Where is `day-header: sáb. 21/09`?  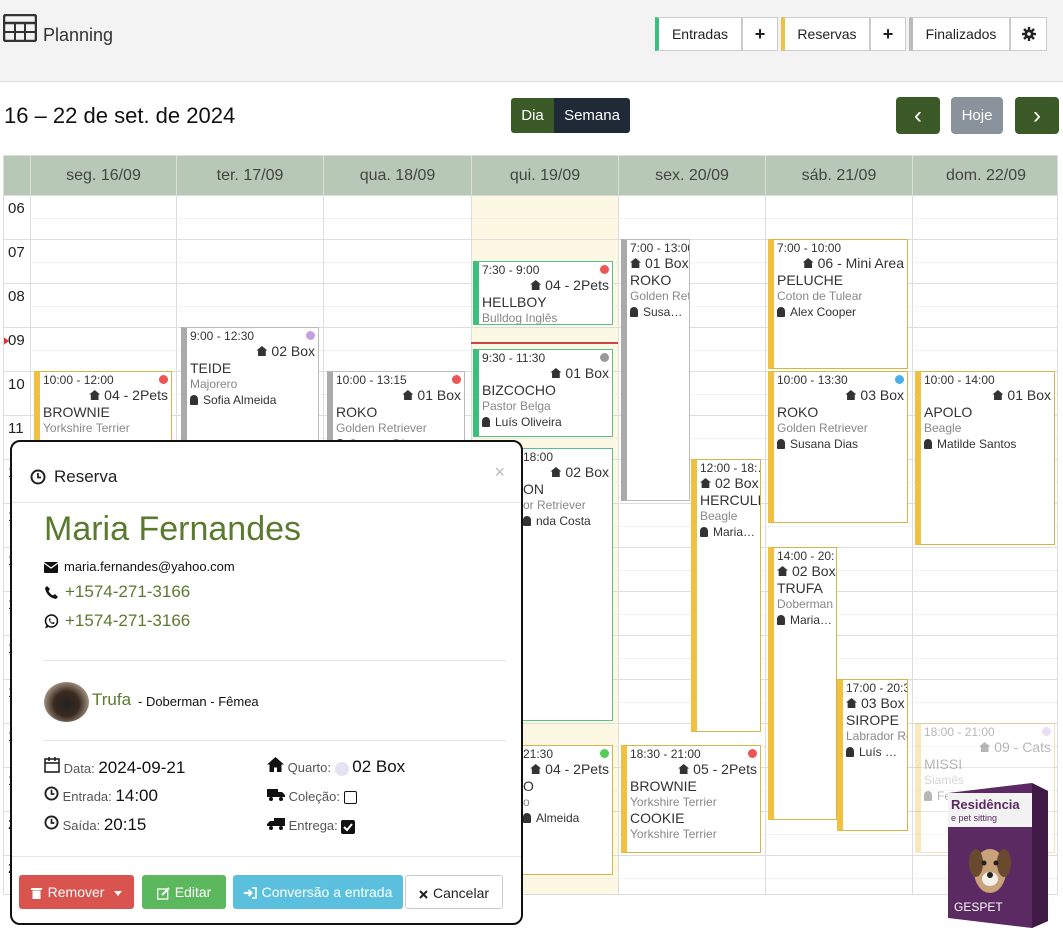
day-header: sáb. 21/09 is located at coordinates (838, 175).